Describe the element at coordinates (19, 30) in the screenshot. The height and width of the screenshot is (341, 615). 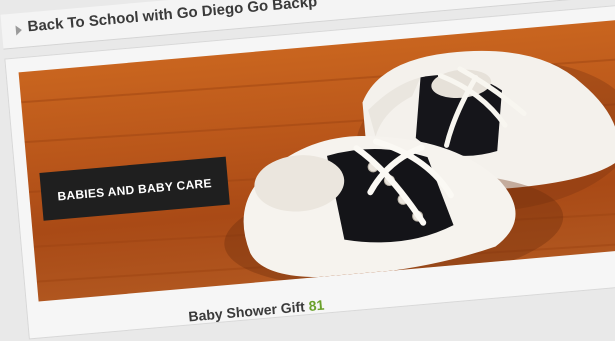
I see `arrow-right-icon` at that location.